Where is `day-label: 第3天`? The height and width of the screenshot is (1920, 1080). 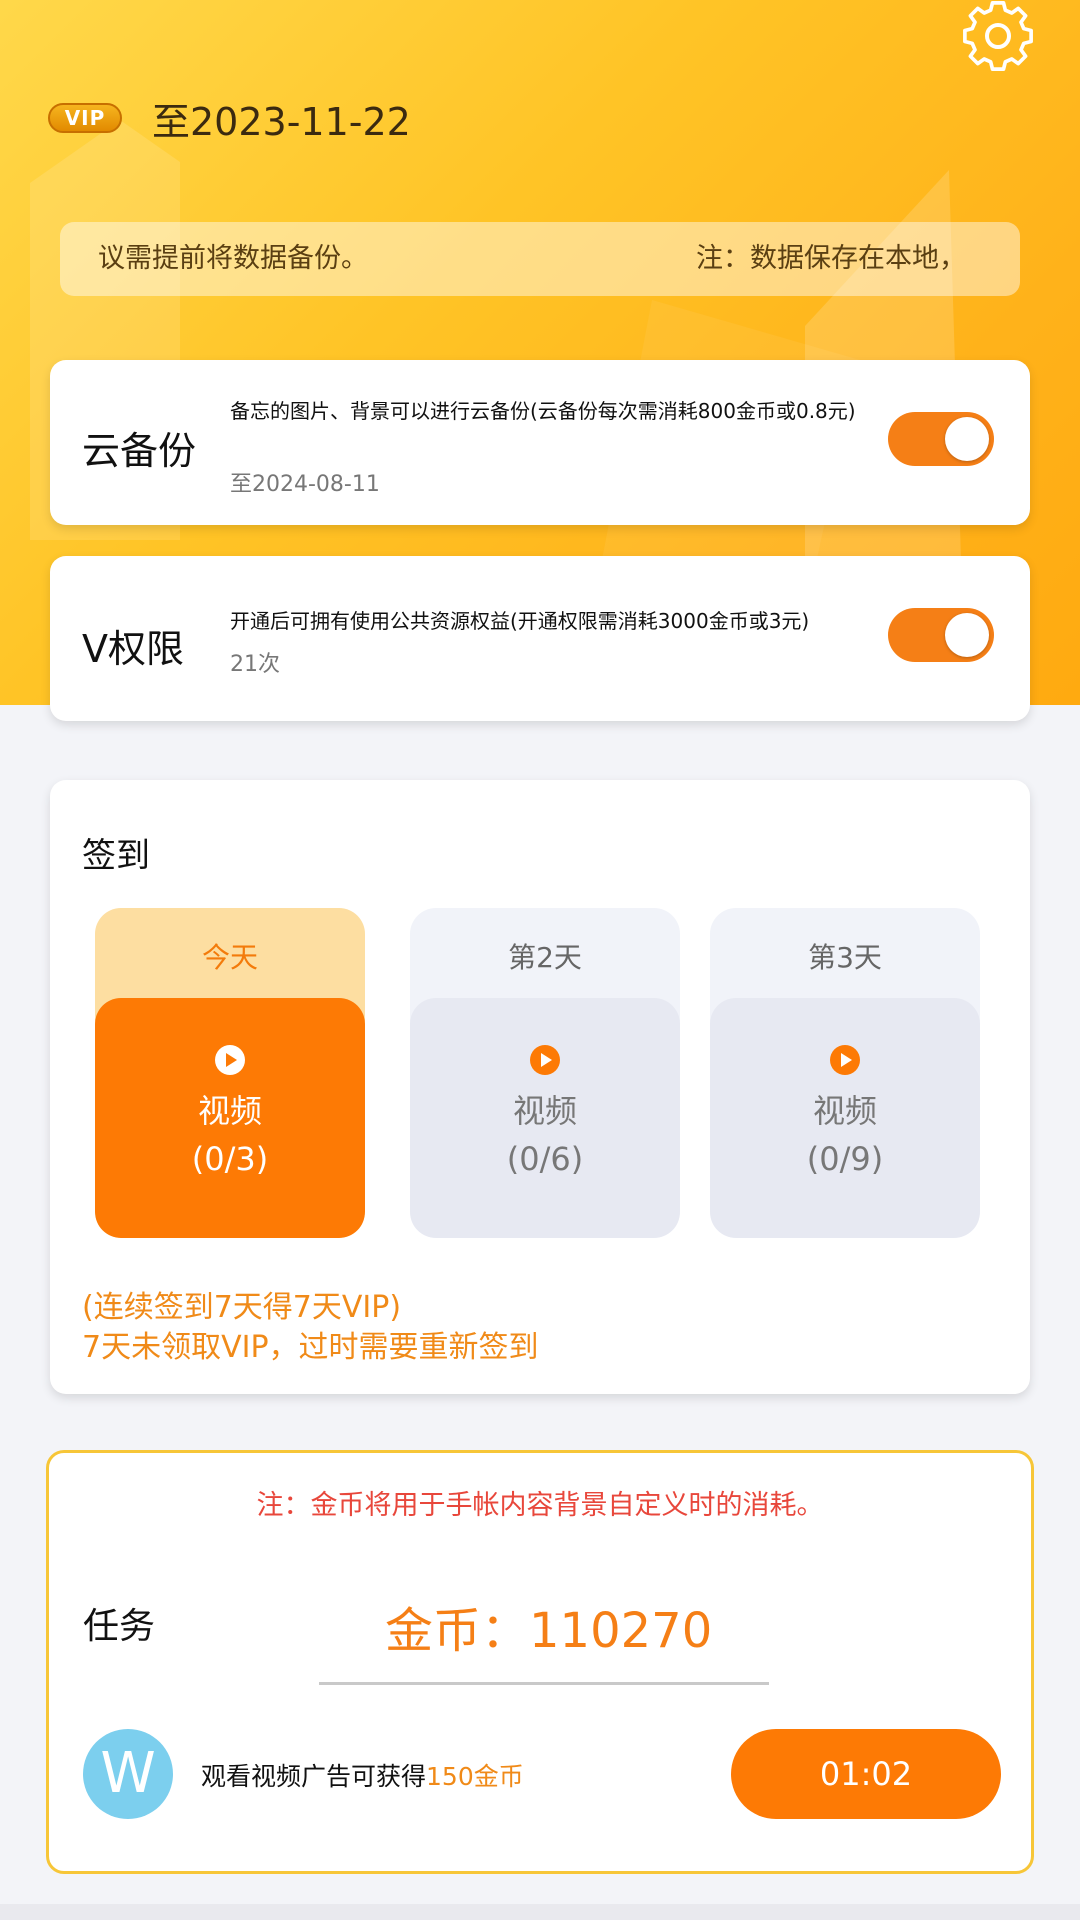
day-label: 第3天 is located at coordinates (845, 957).